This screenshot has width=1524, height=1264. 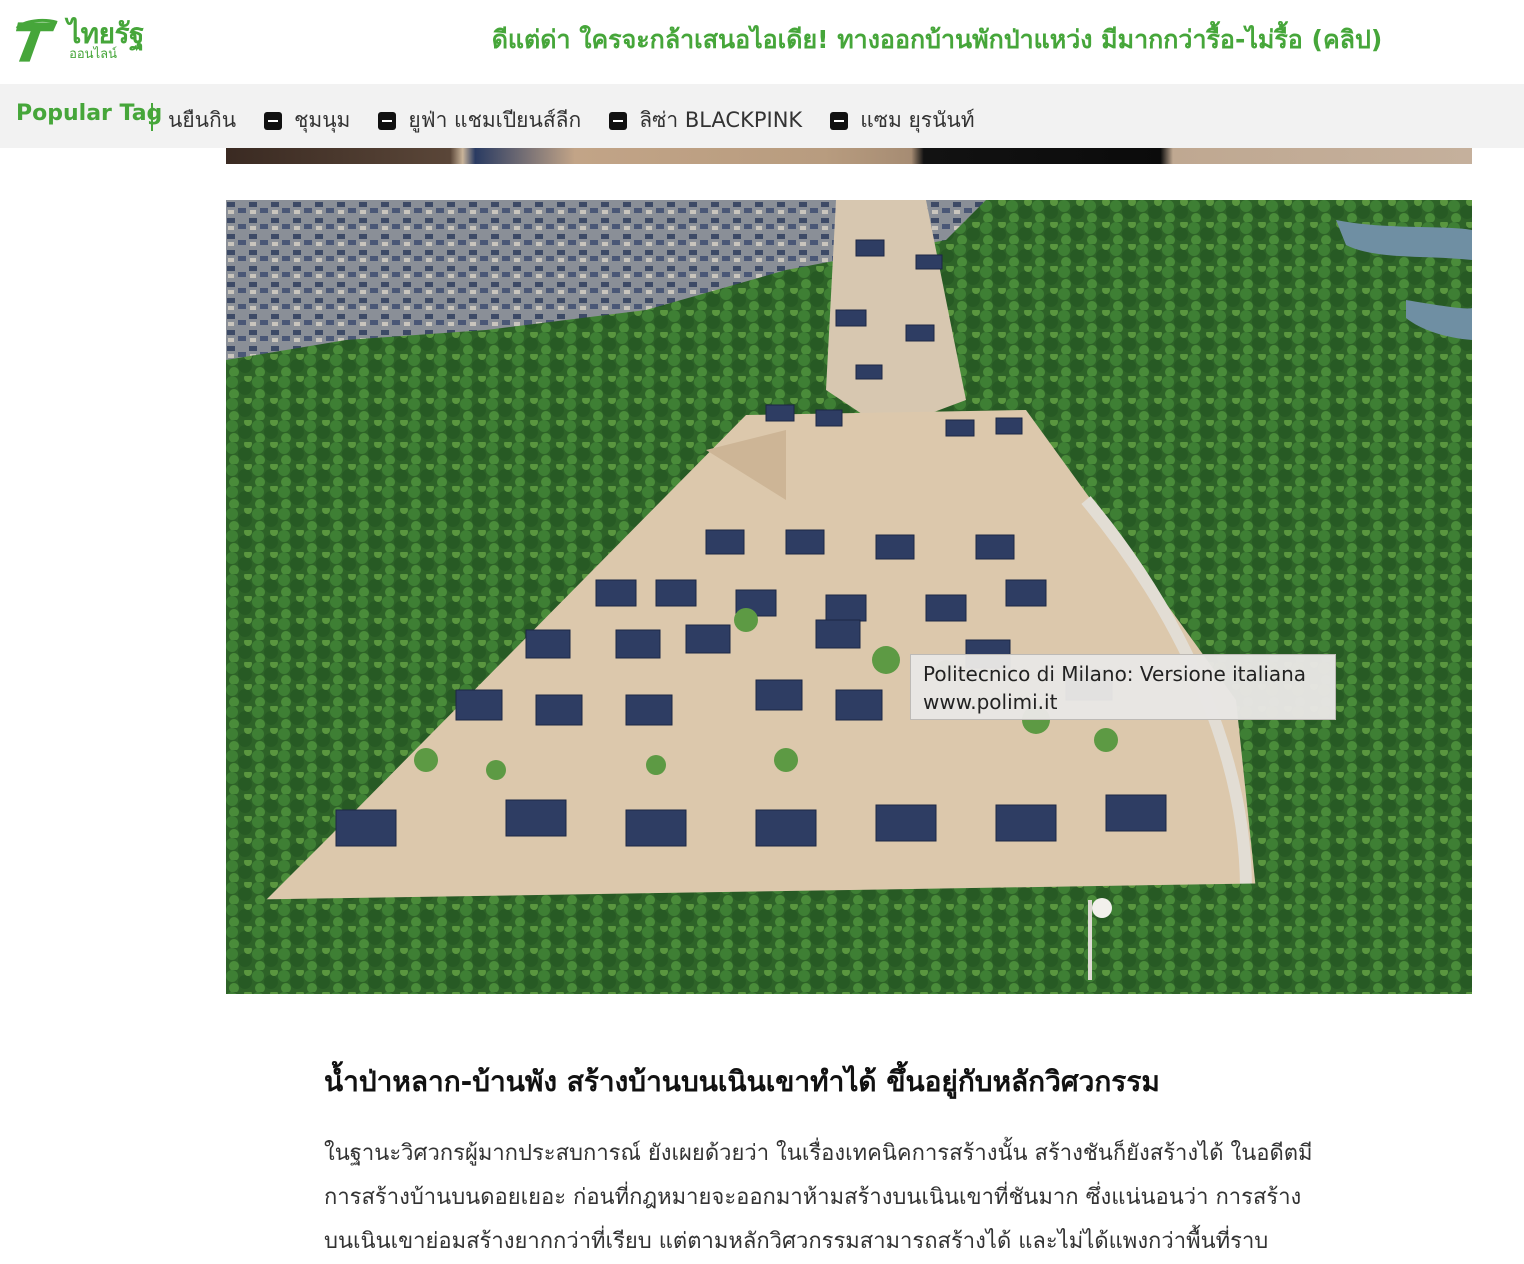 I want to click on tag-item: แซม ยุรนันท์, so click(x=902, y=120).